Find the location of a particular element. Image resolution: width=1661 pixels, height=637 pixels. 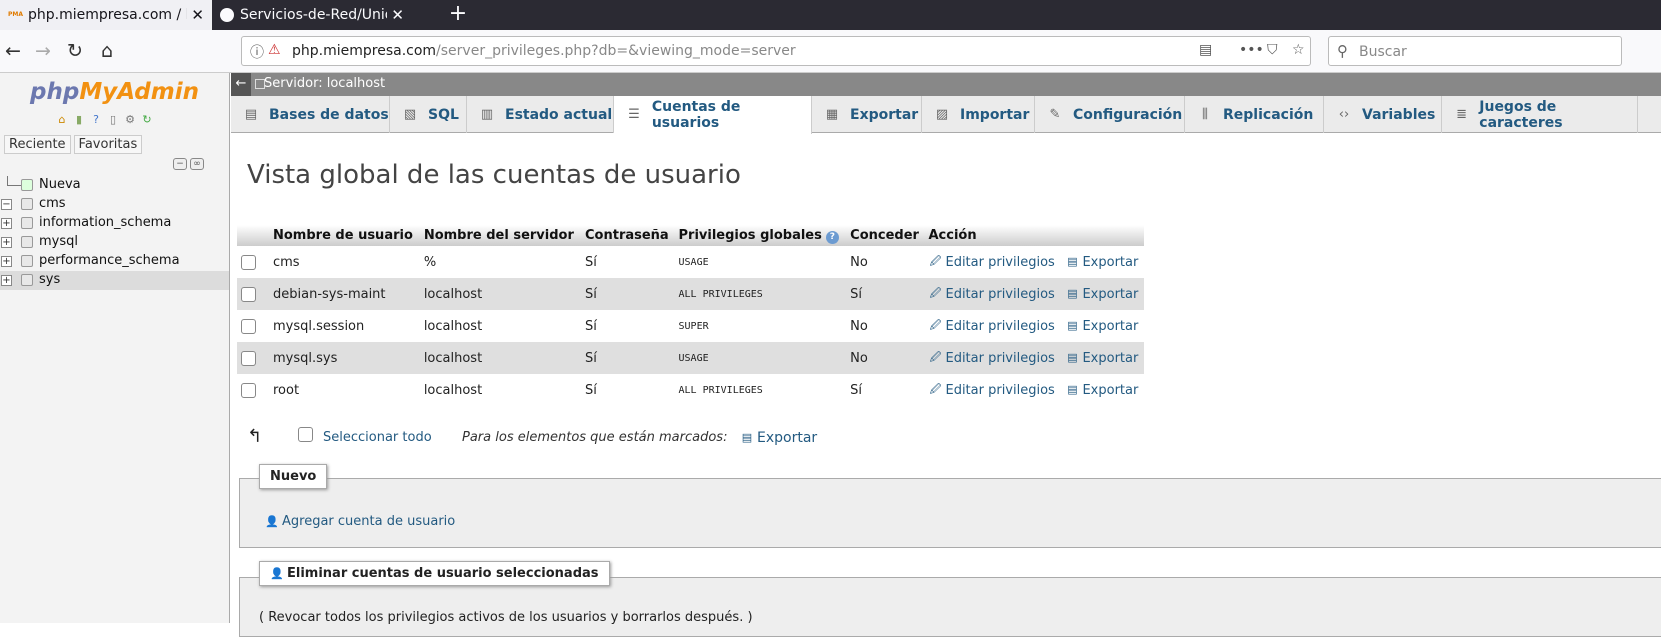

import-icon: ▨ is located at coordinates (942, 114).